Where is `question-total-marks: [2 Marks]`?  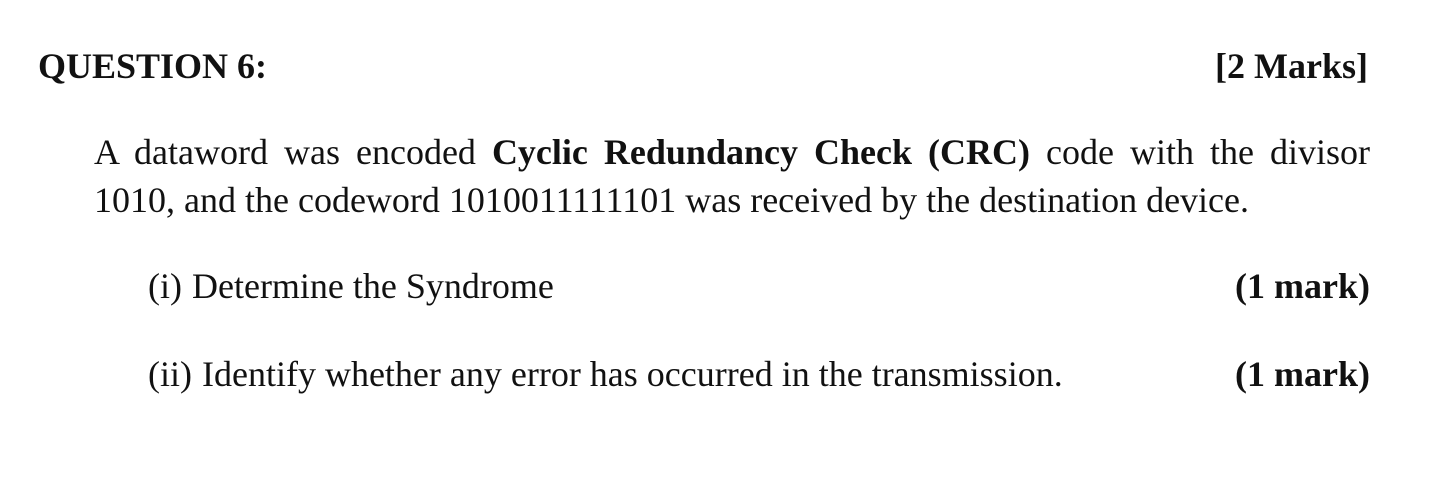 question-total-marks: [2 Marks] is located at coordinates (1291, 66).